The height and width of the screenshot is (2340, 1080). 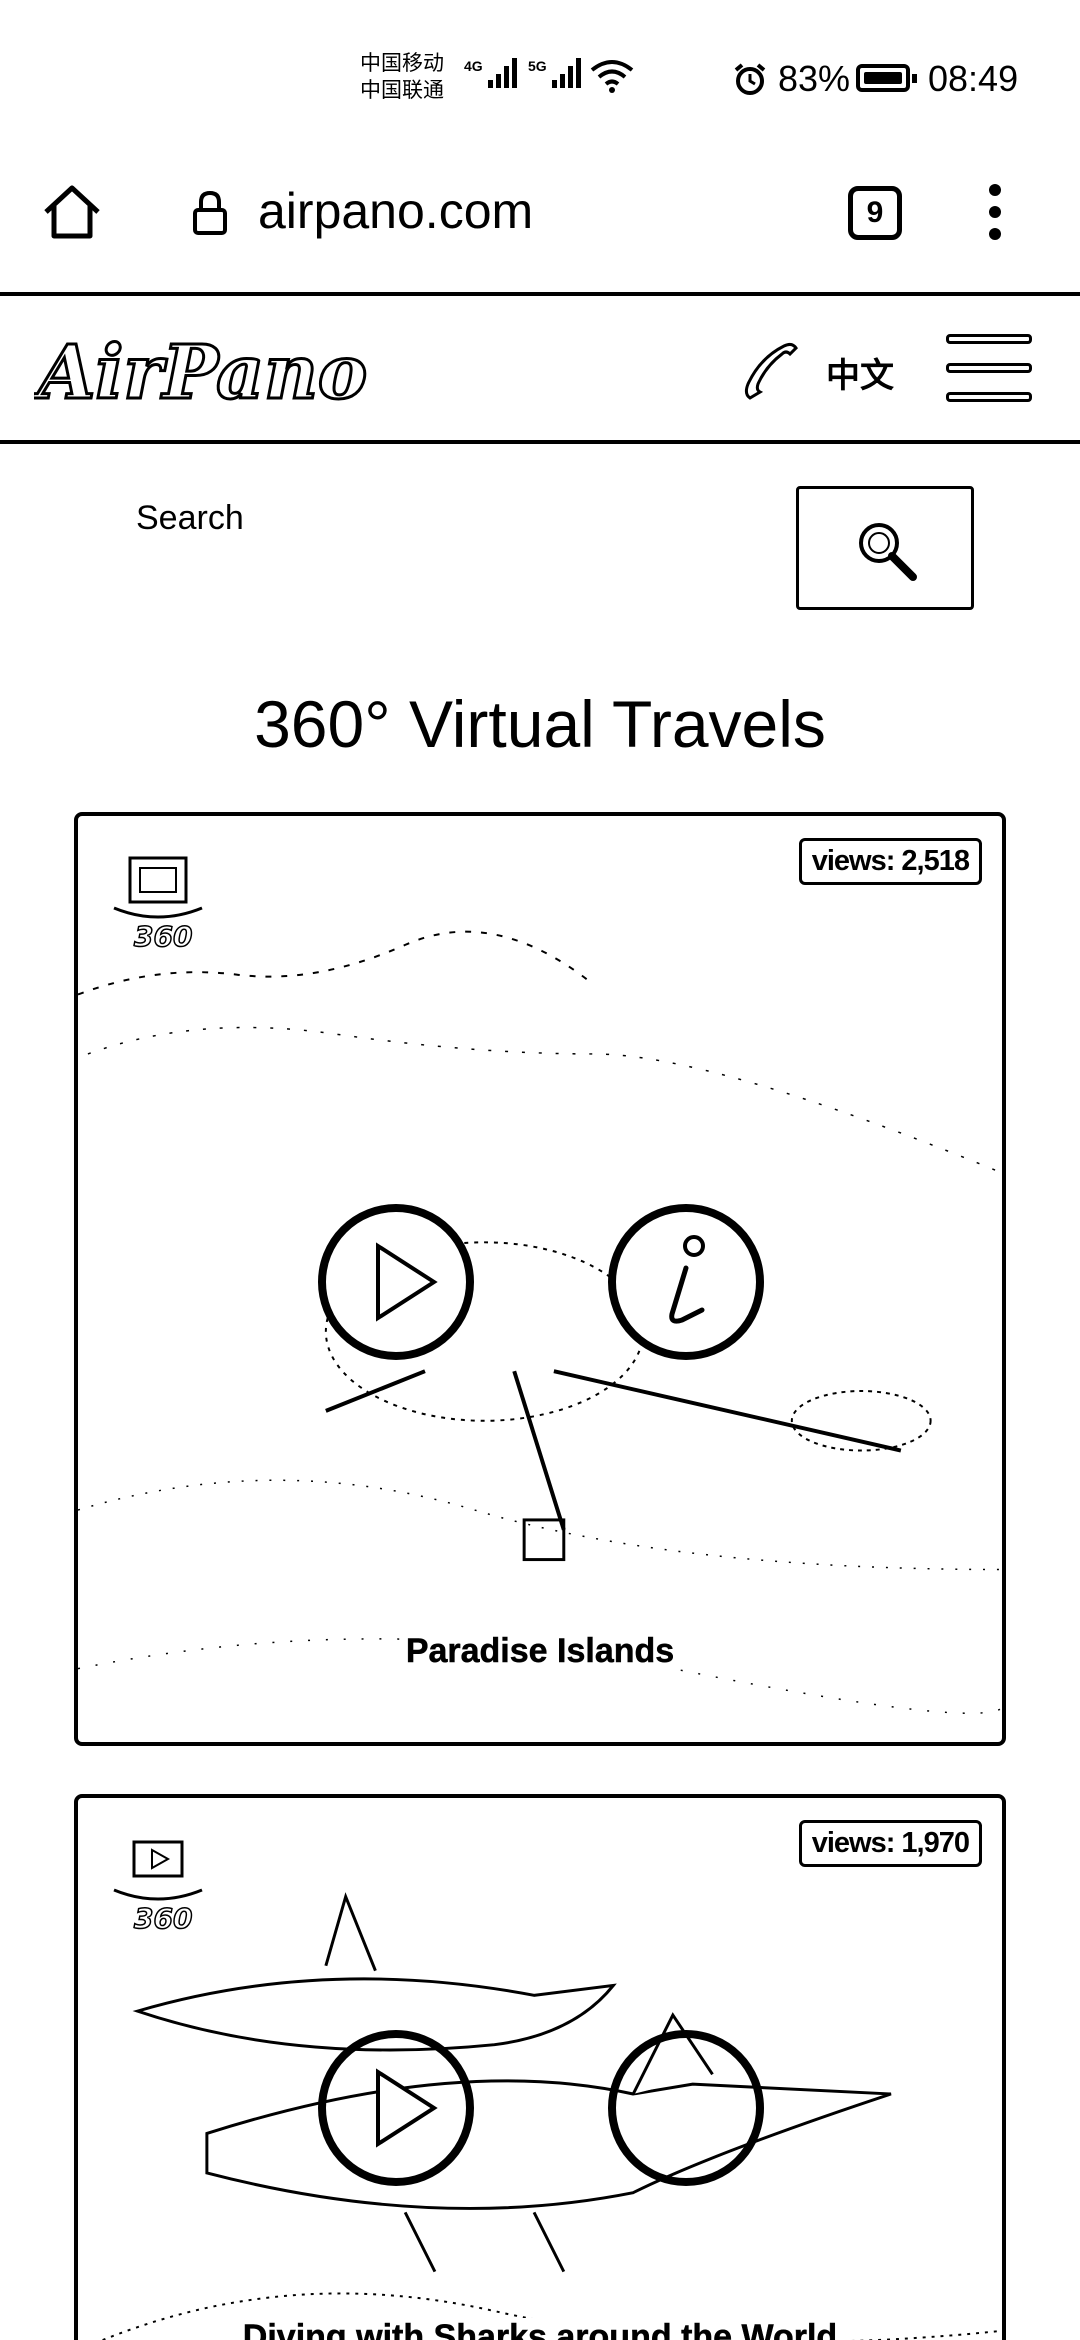 What do you see at coordinates (888, 552) in the screenshot?
I see `search-icon` at bounding box center [888, 552].